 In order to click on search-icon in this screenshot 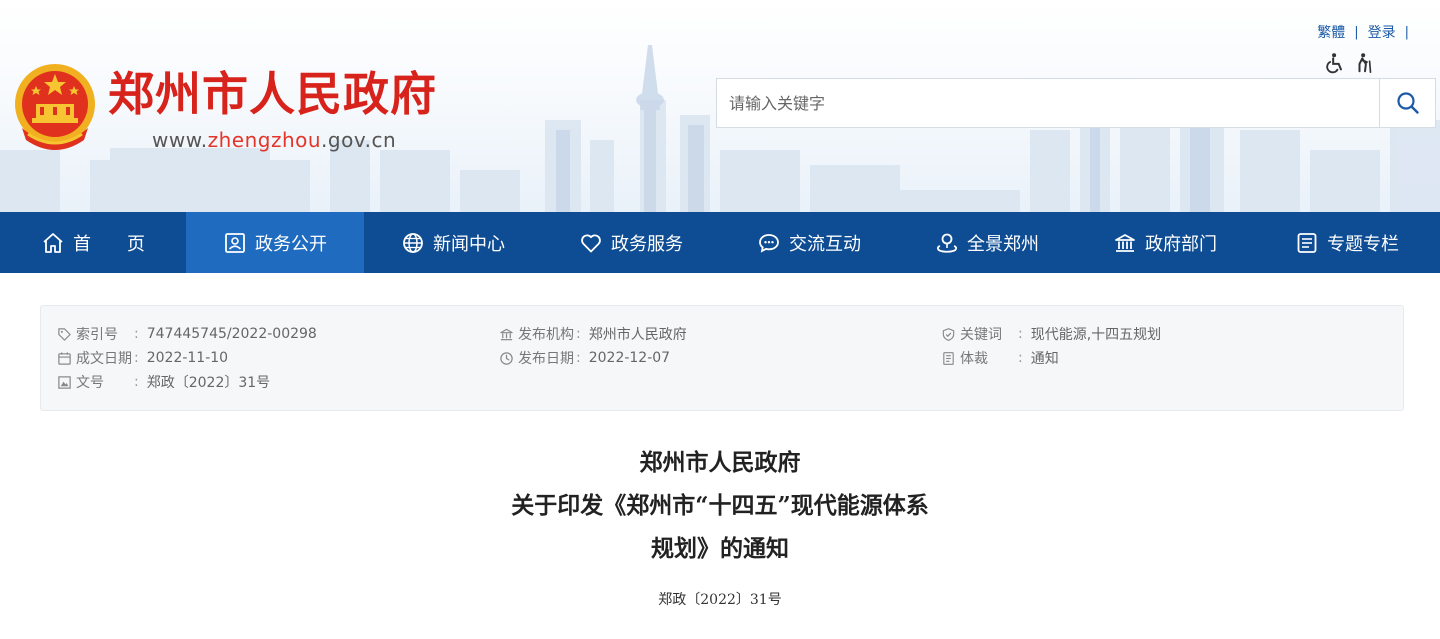, I will do `click(1407, 103)`.